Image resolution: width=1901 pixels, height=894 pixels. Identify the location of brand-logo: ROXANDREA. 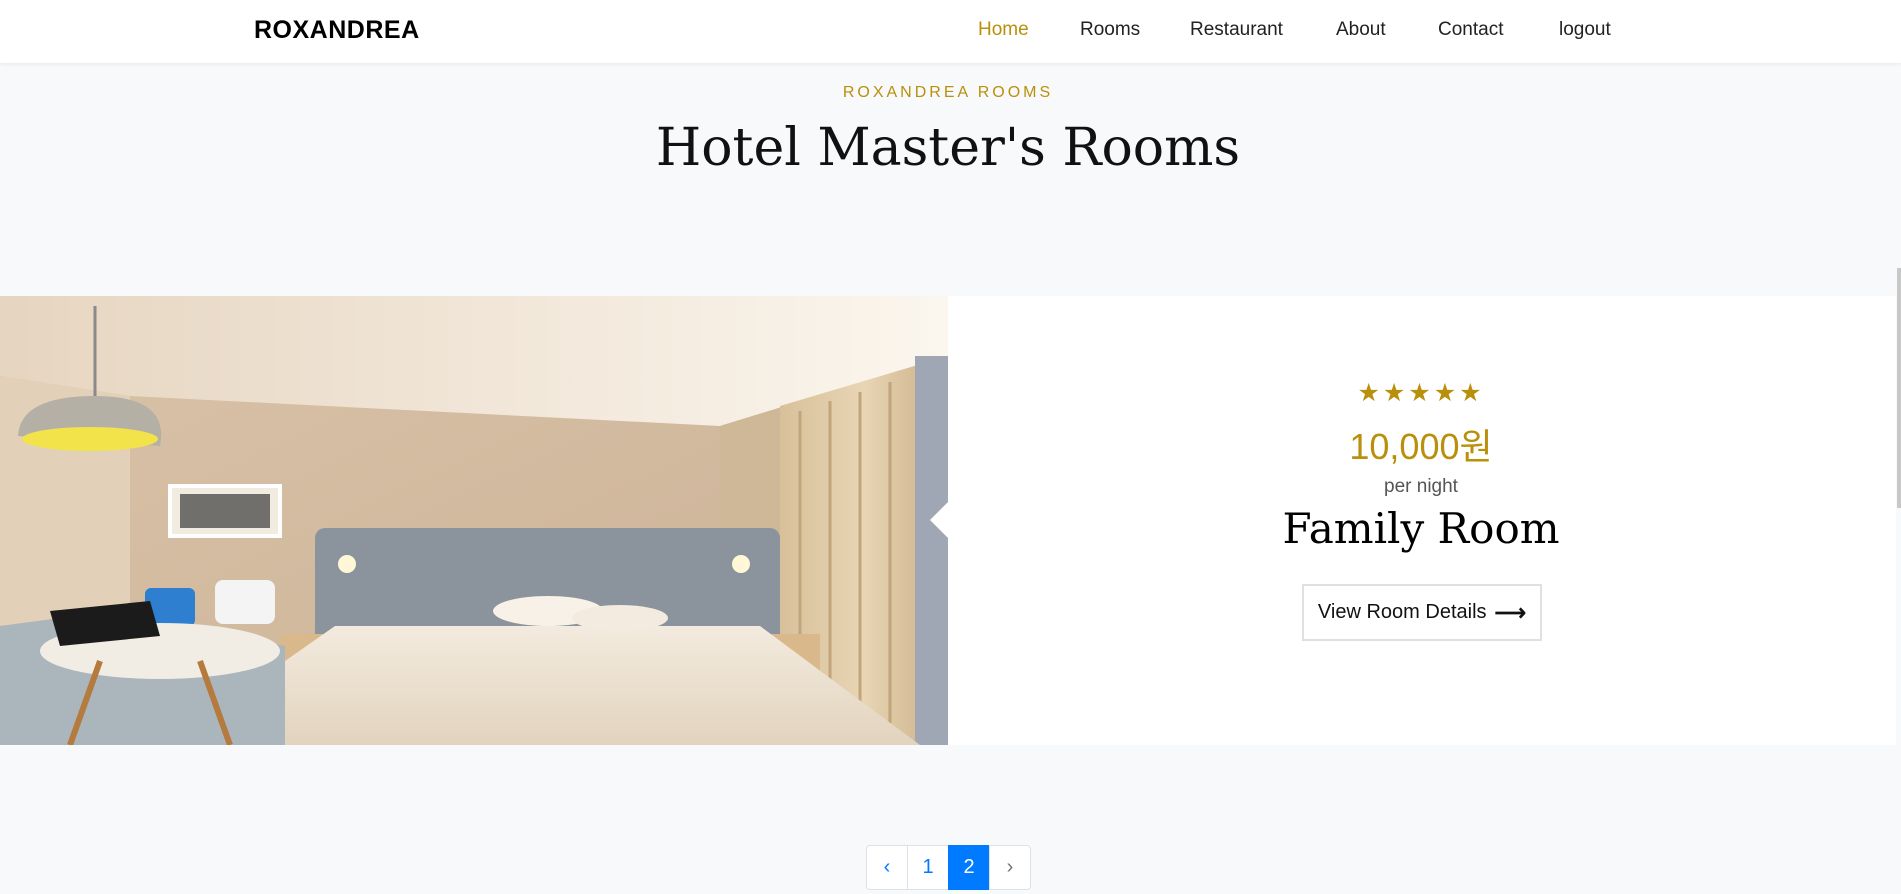
(337, 31).